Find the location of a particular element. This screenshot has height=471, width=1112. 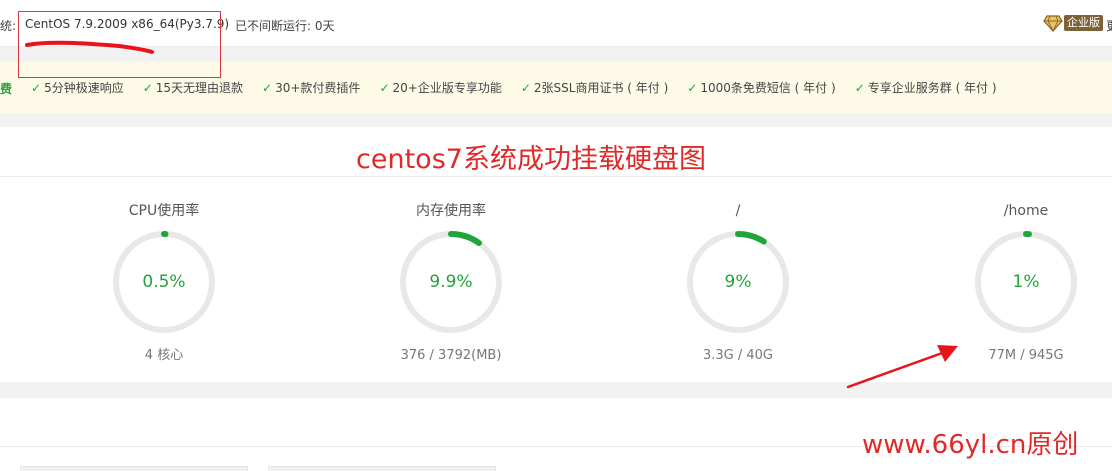

enterprise-badge: 企业版 is located at coordinates (1073, 23).